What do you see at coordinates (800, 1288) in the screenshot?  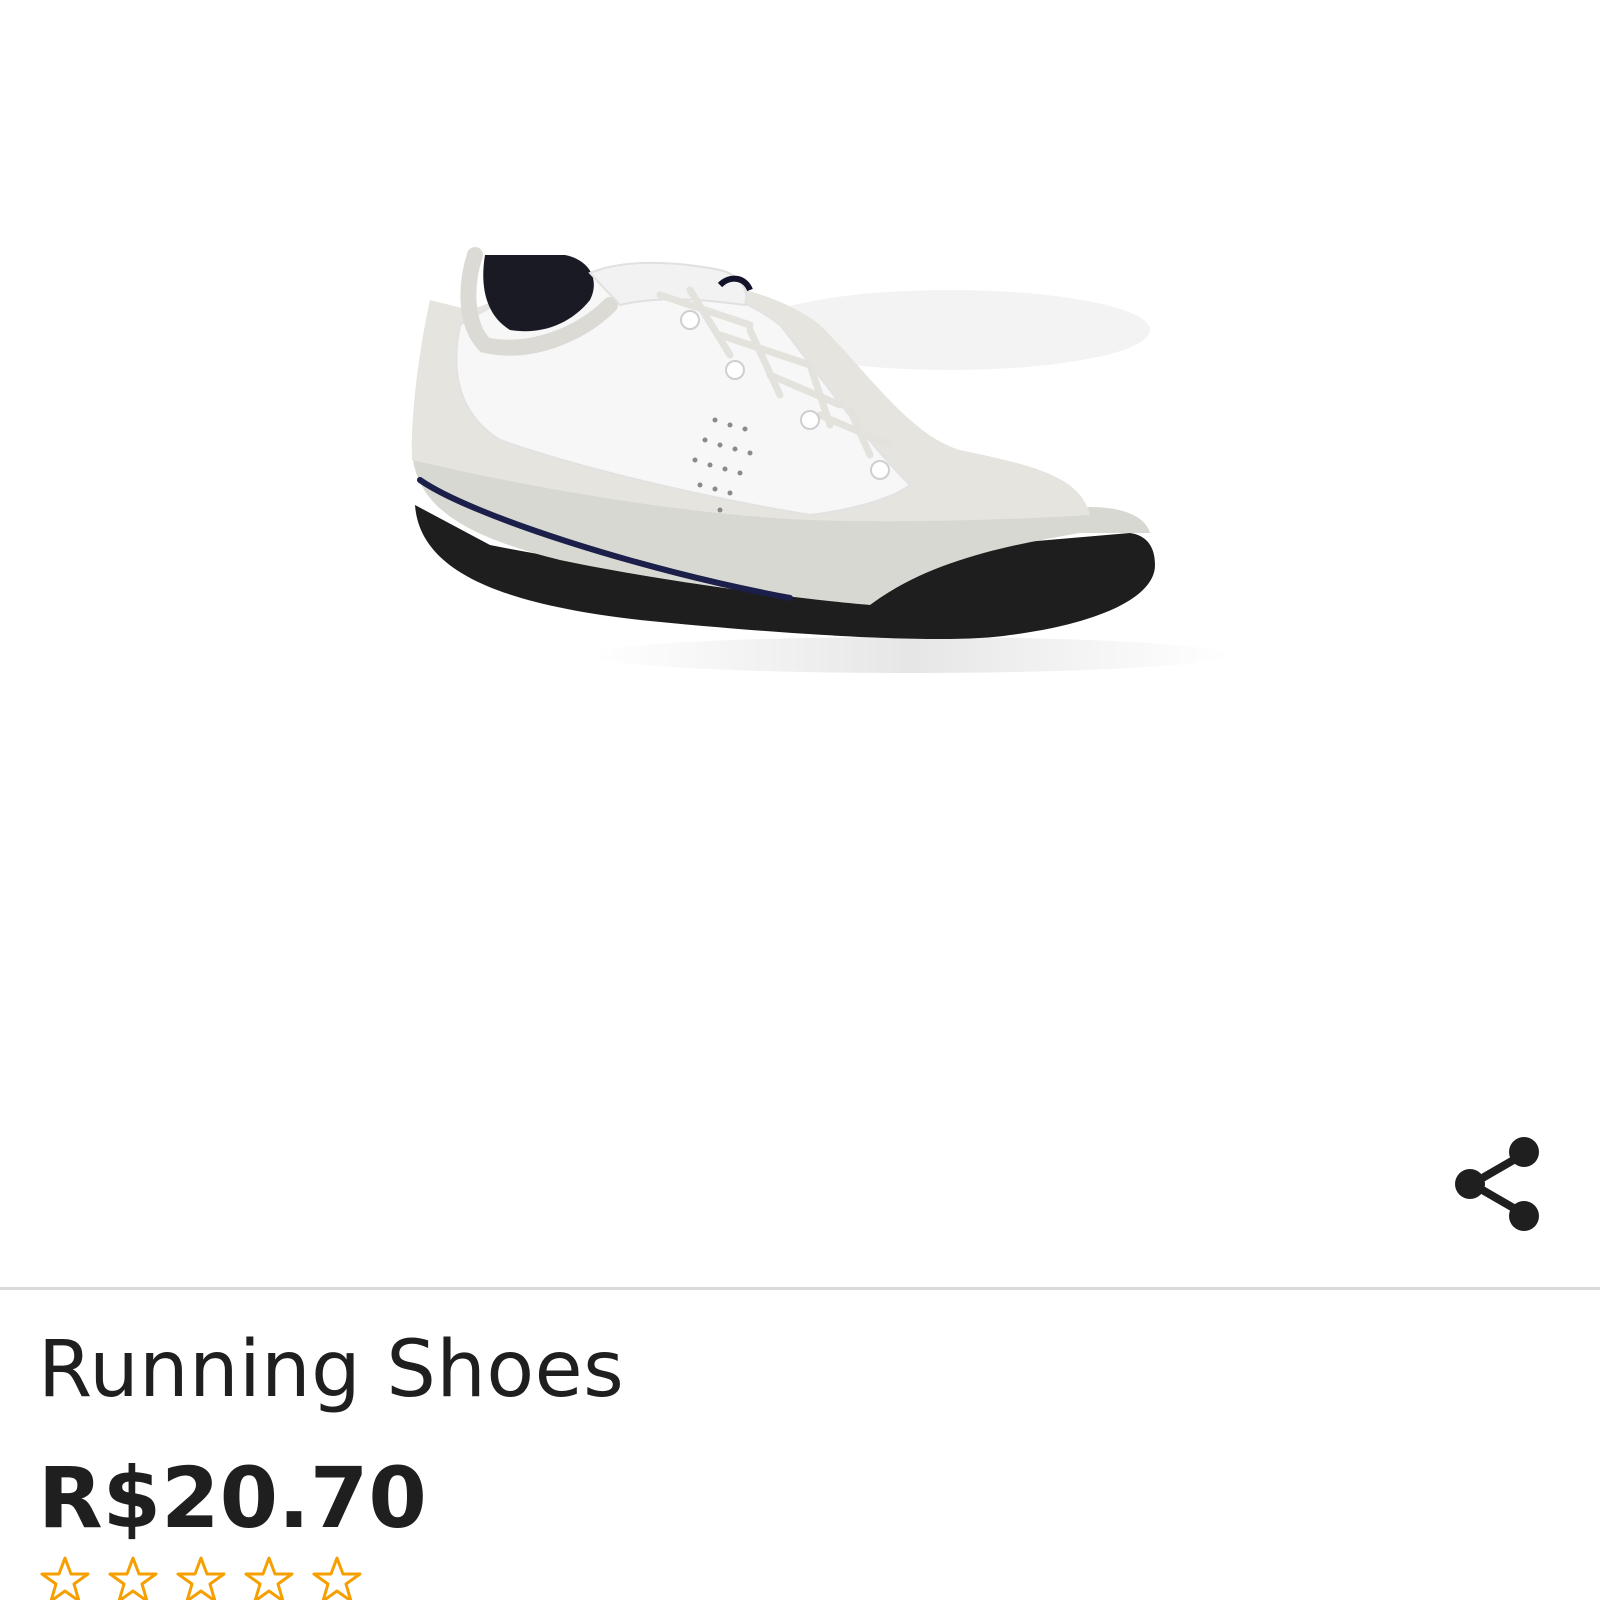 I see `section-divider` at bounding box center [800, 1288].